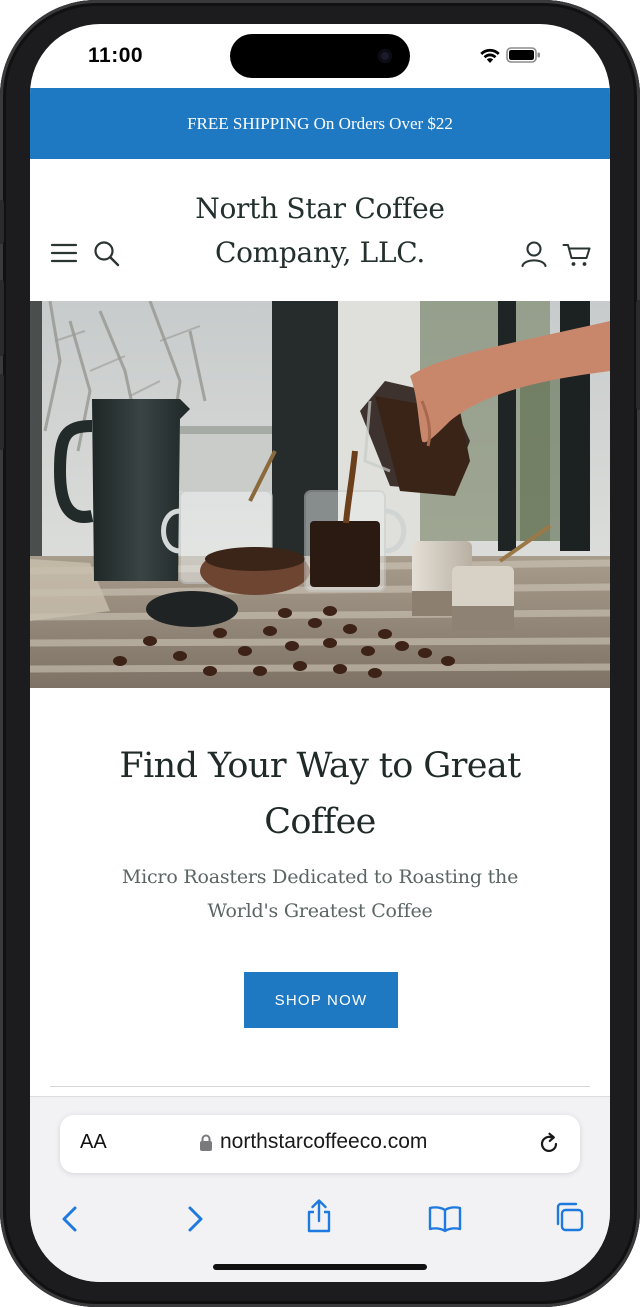 The width and height of the screenshot is (640, 1307). I want to click on power-button, so click(638, 355).